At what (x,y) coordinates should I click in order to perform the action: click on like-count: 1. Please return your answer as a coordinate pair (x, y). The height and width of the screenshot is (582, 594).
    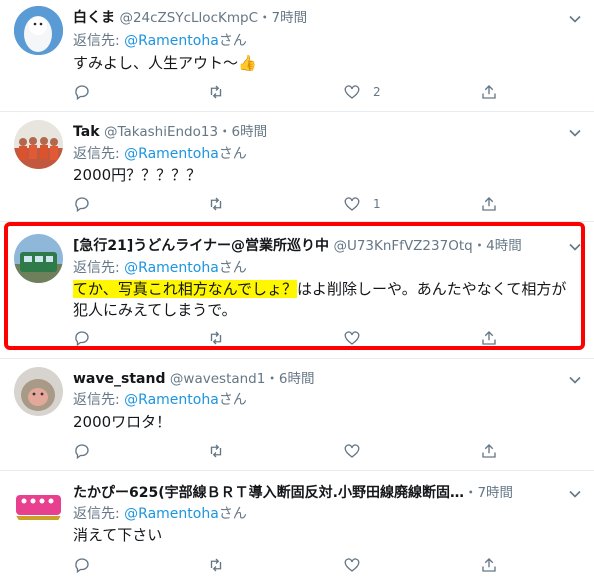
    Looking at the image, I should click on (377, 204).